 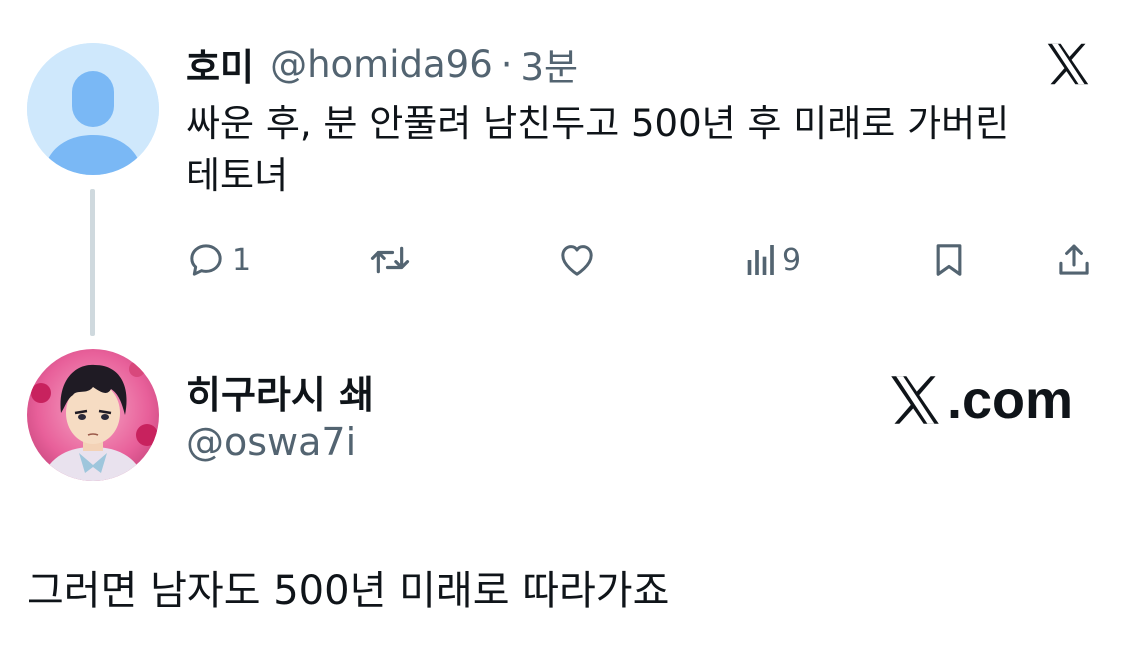 I want to click on retweet-button, so click(x=390, y=260).